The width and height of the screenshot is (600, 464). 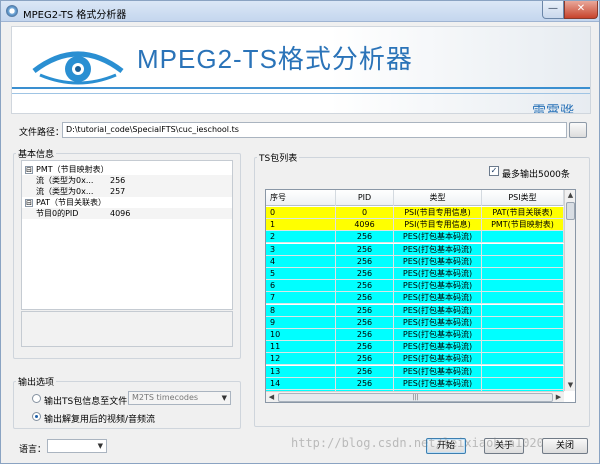 What do you see at coordinates (301, 198) in the screenshot?
I see `header-index: 序号` at bounding box center [301, 198].